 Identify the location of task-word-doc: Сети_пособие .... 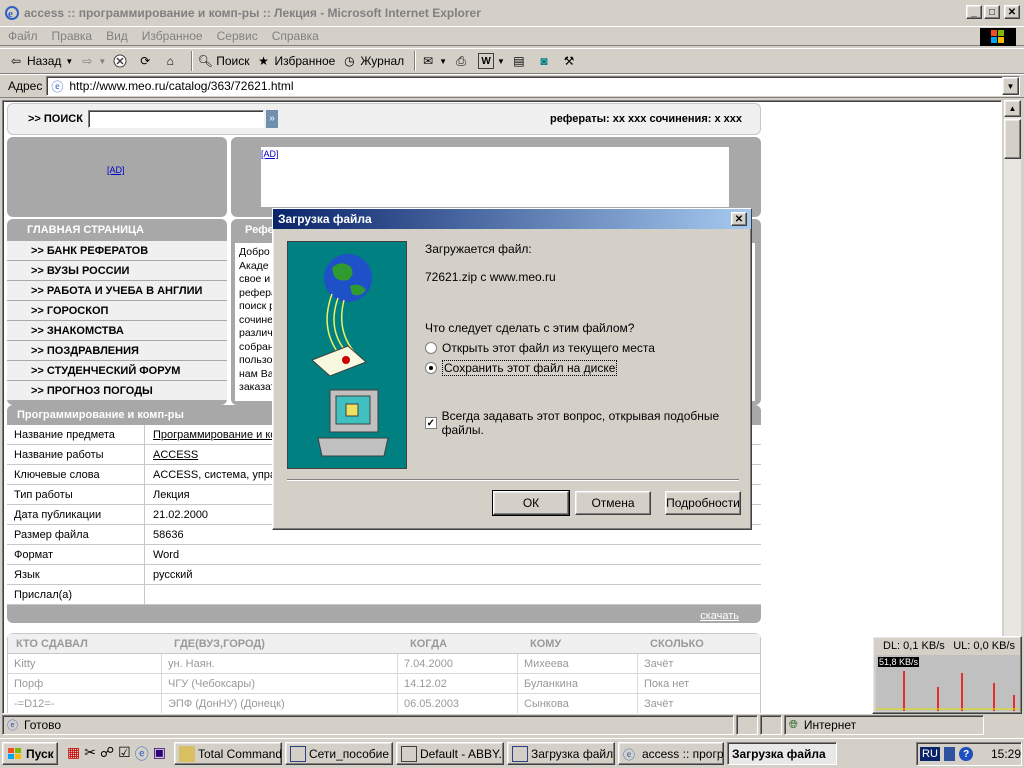
(338, 753).